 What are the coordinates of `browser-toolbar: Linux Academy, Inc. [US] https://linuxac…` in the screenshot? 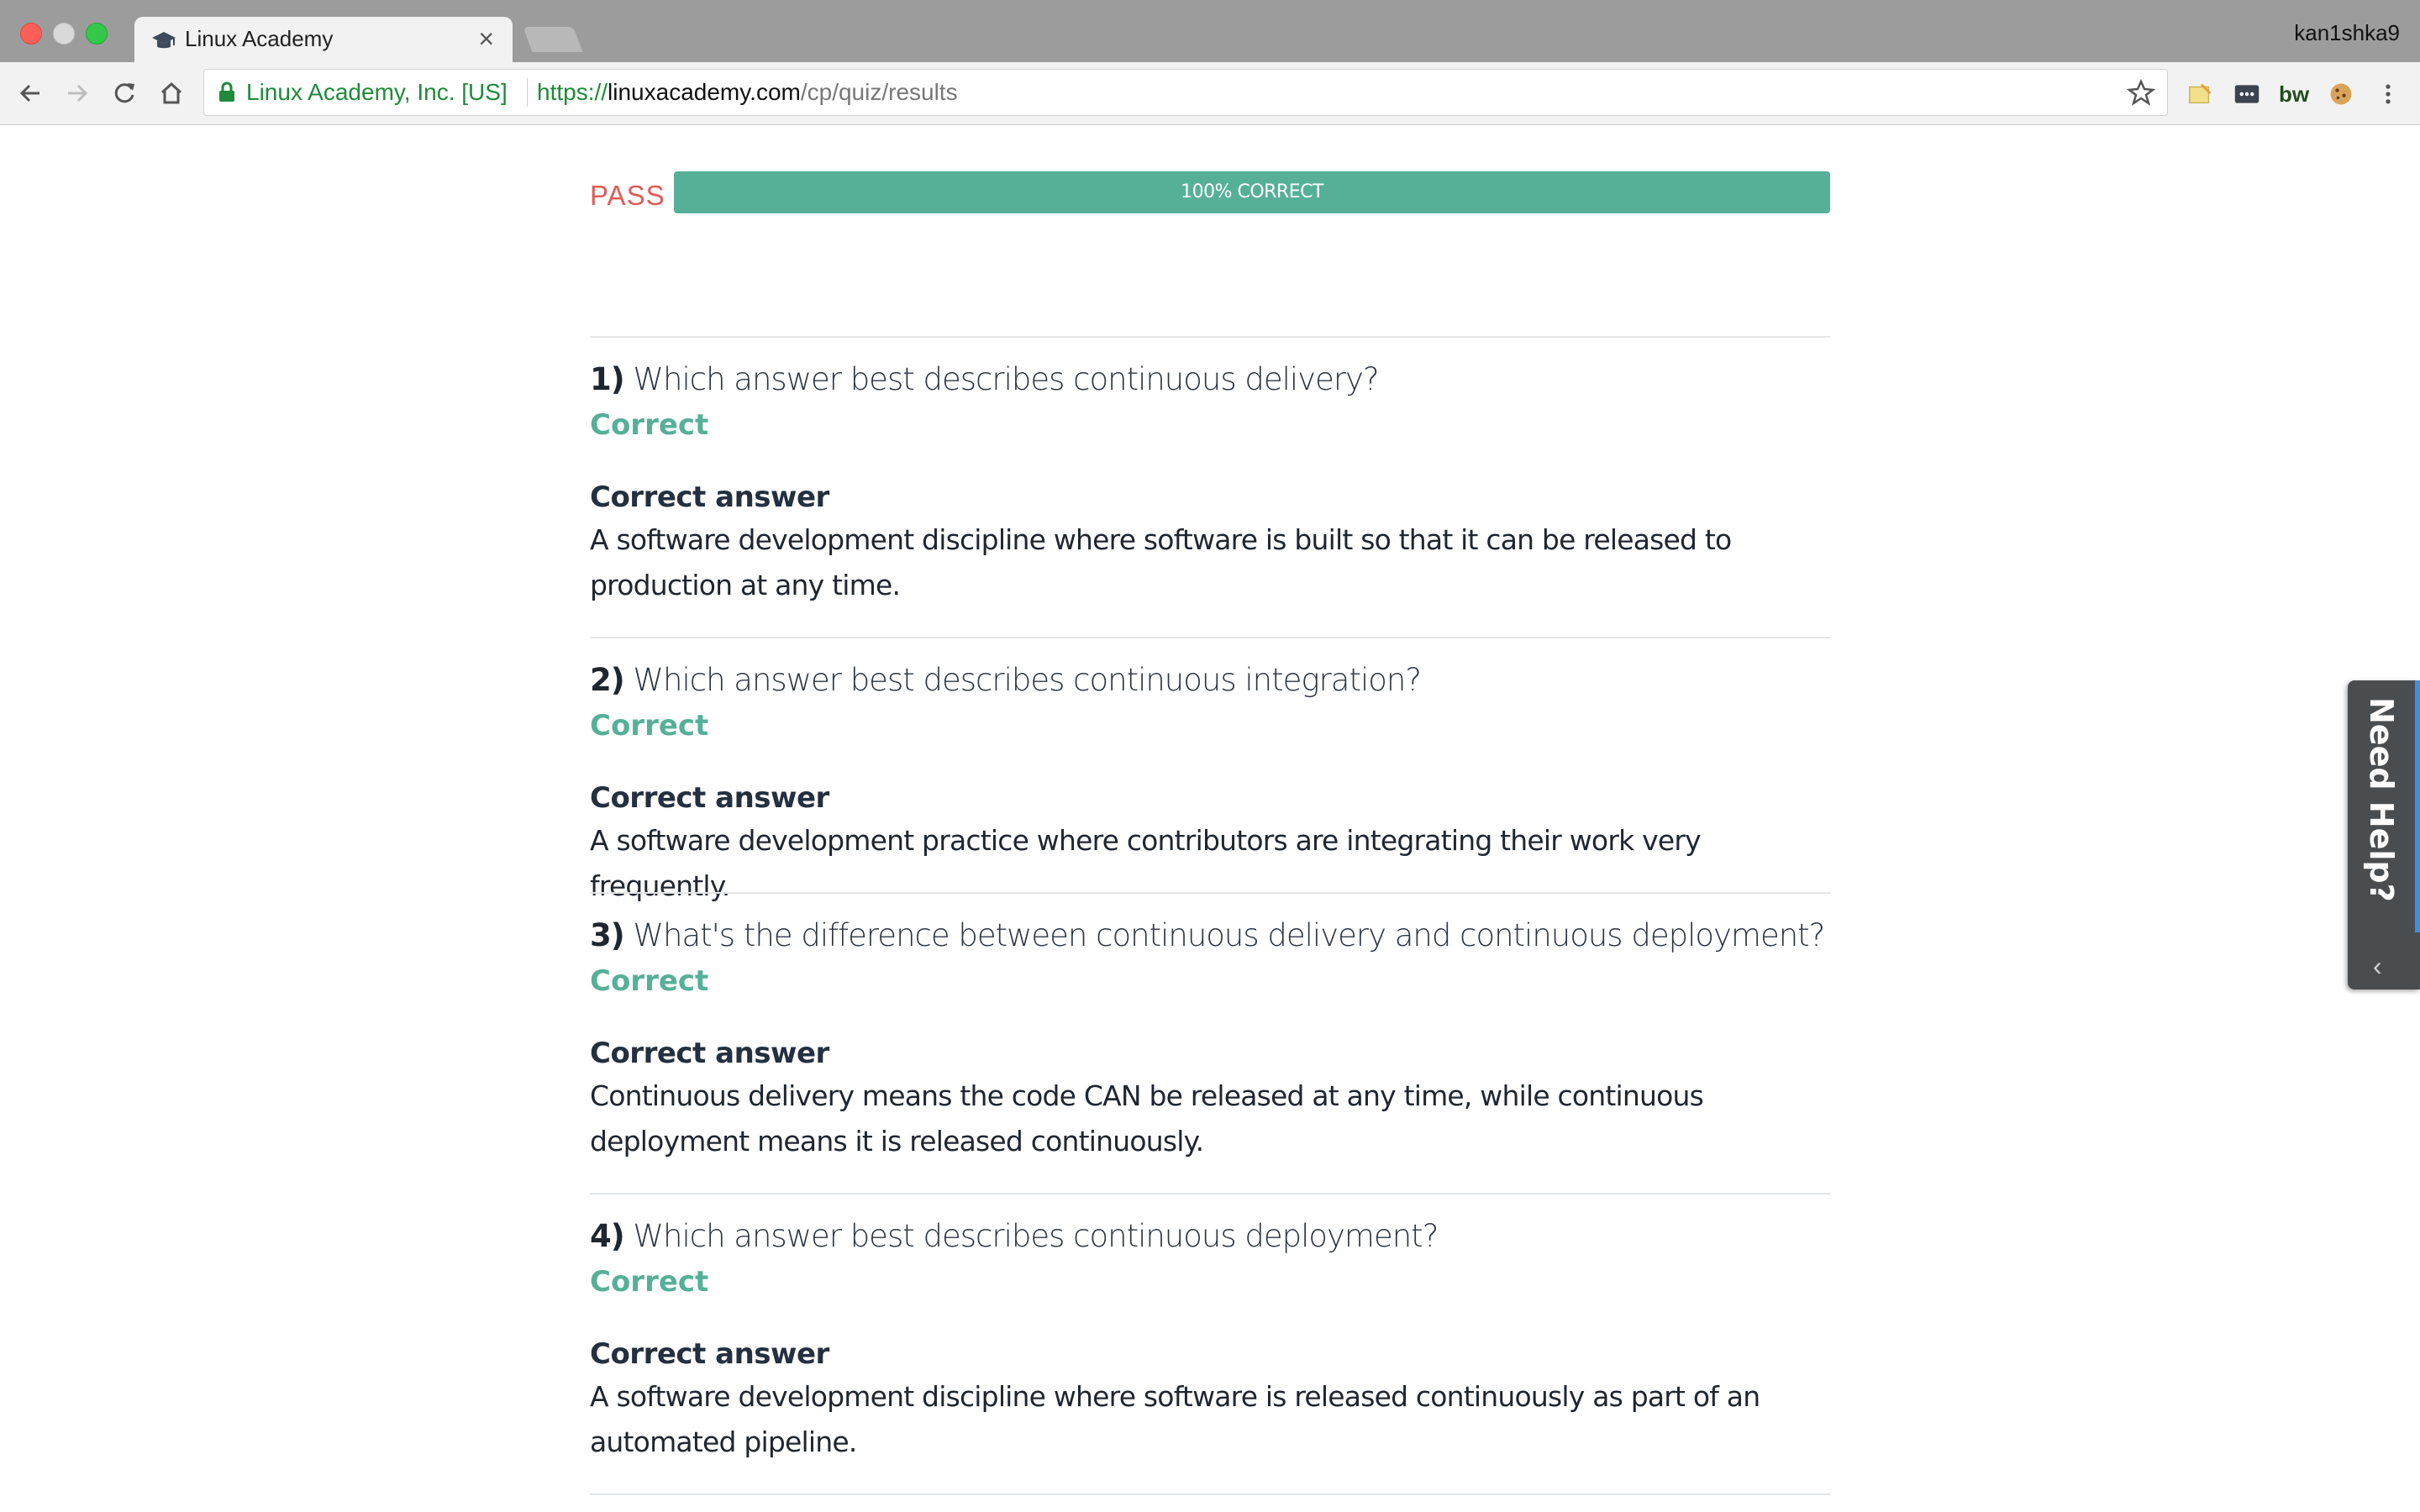 It's located at (1210, 93).